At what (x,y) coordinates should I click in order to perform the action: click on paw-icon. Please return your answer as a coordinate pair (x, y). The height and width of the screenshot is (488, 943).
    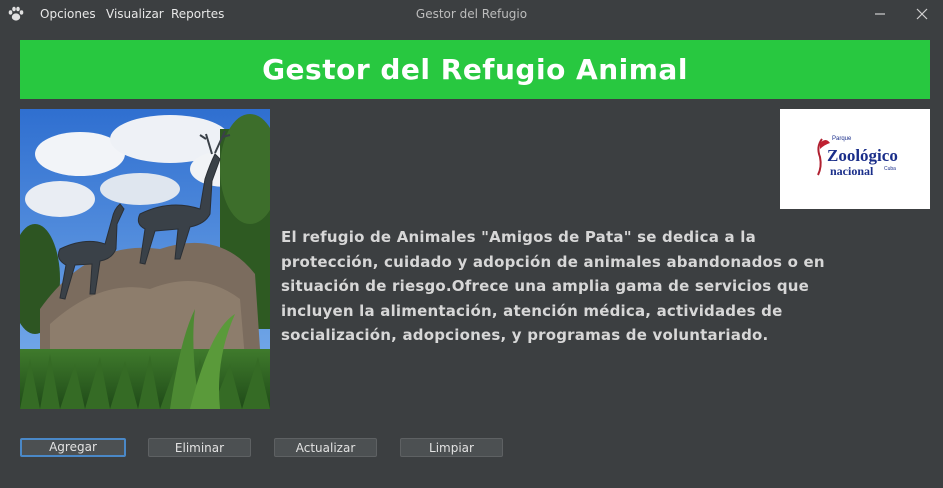
    Looking at the image, I should click on (16, 13).